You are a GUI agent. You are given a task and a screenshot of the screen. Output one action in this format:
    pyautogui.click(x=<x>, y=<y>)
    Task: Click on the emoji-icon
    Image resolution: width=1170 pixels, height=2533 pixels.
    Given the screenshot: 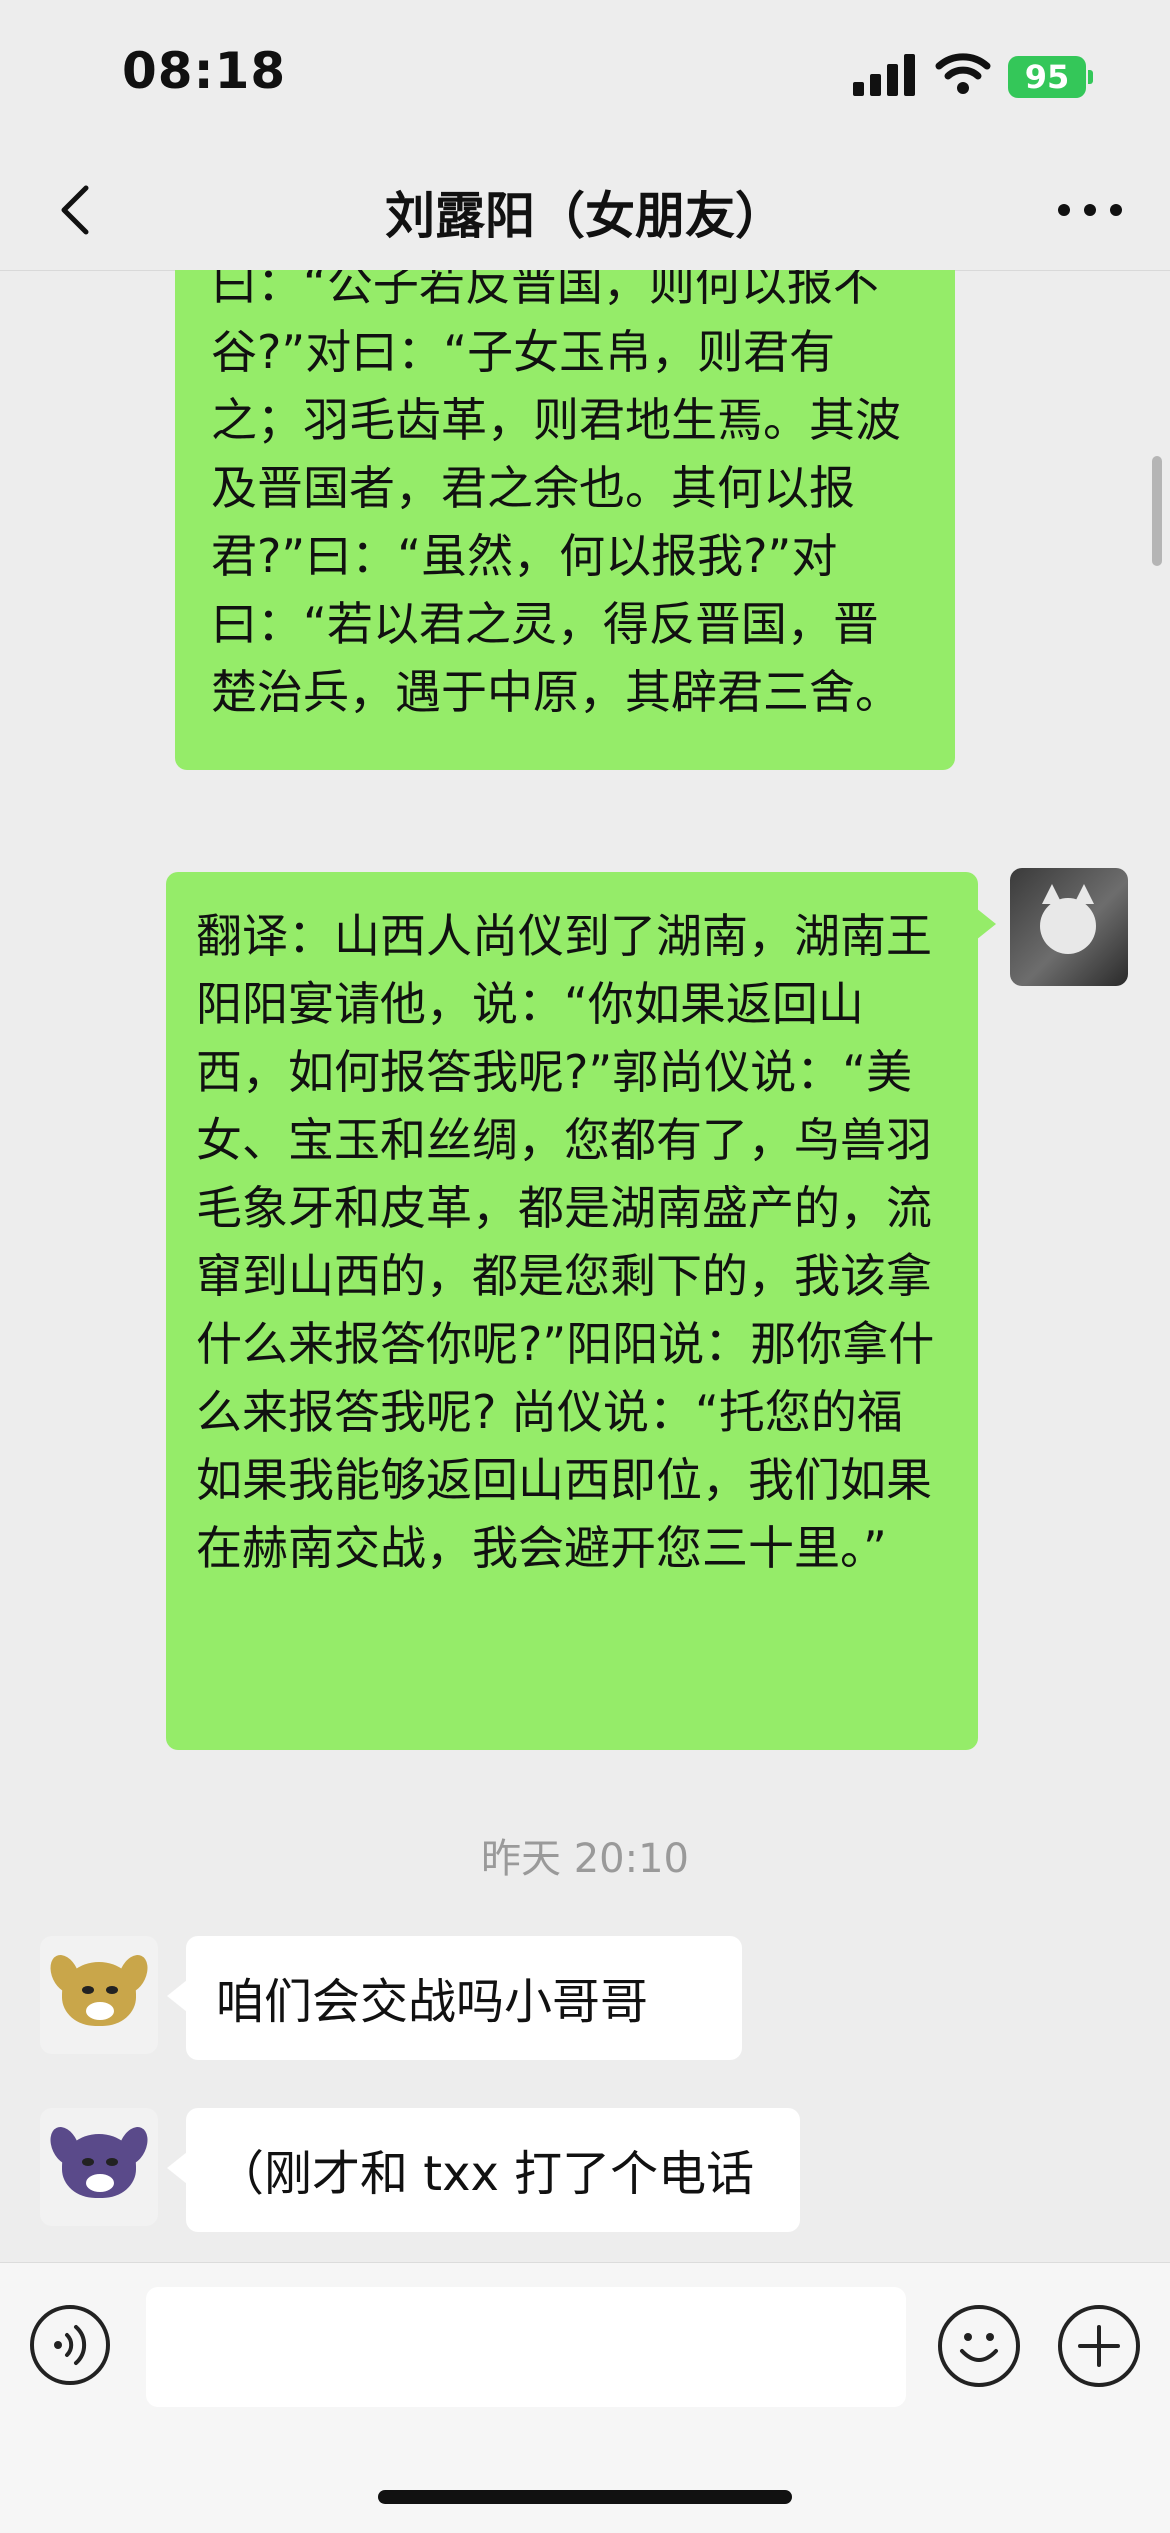 What is the action you would take?
    pyautogui.click(x=979, y=2346)
    